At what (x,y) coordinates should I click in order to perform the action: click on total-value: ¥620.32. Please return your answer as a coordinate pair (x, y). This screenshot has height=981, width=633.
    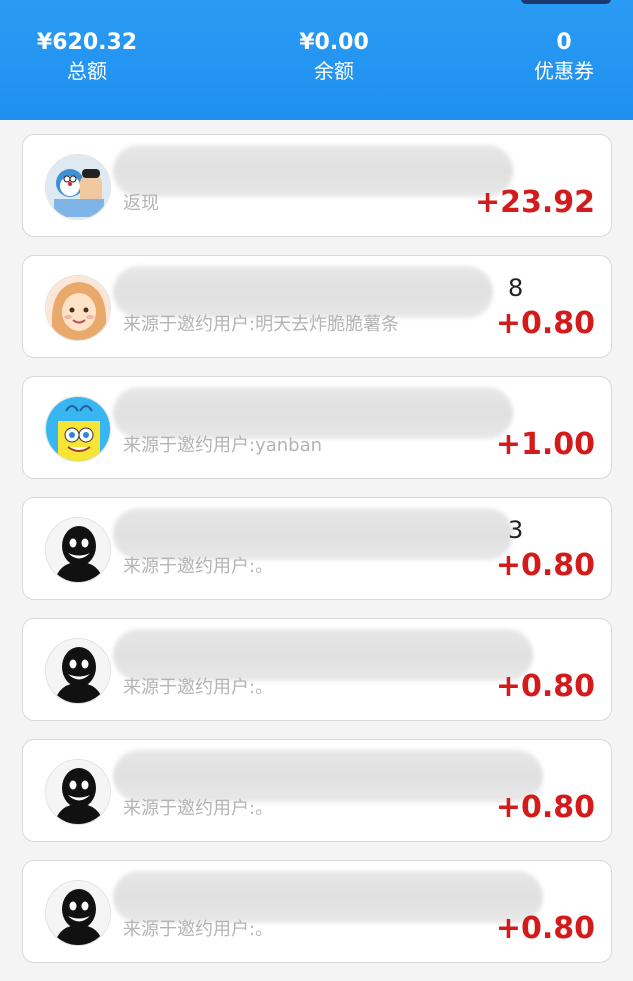
    Looking at the image, I should click on (87, 42).